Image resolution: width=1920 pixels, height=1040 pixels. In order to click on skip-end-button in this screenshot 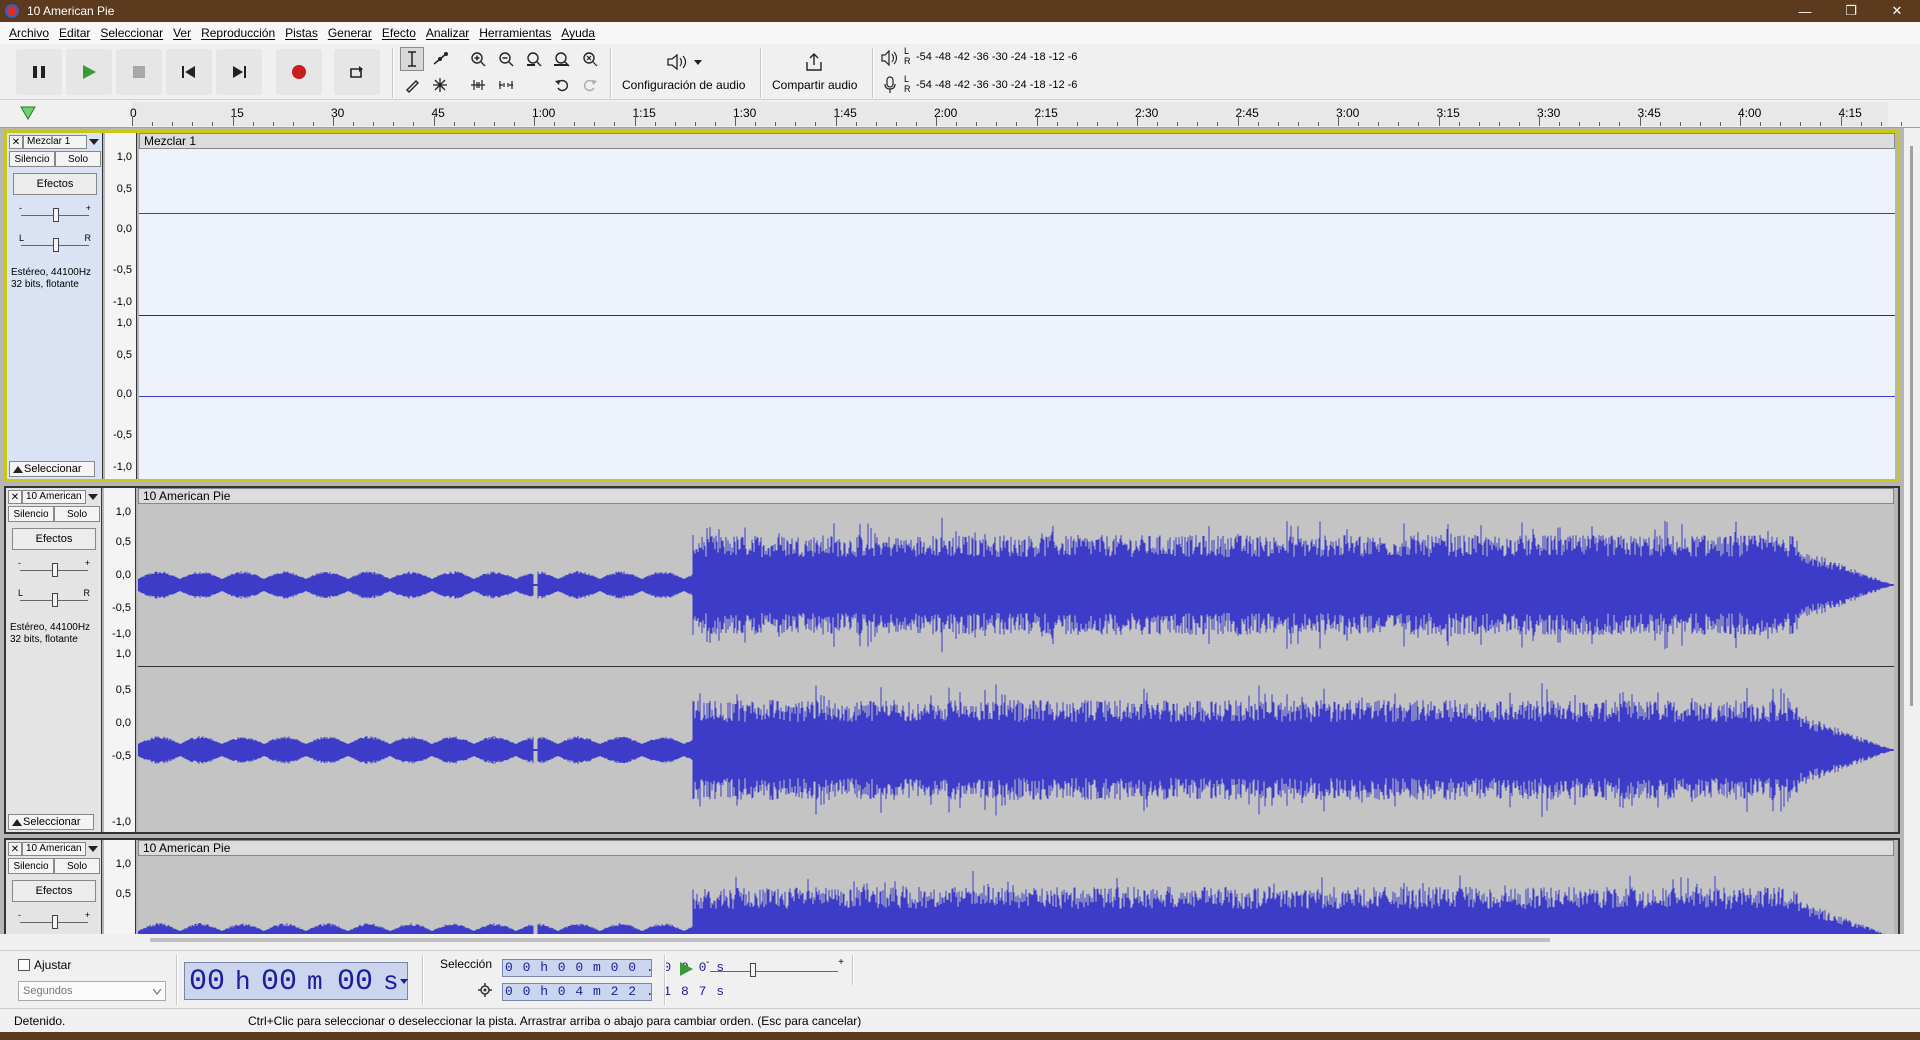, I will do `click(239, 72)`.